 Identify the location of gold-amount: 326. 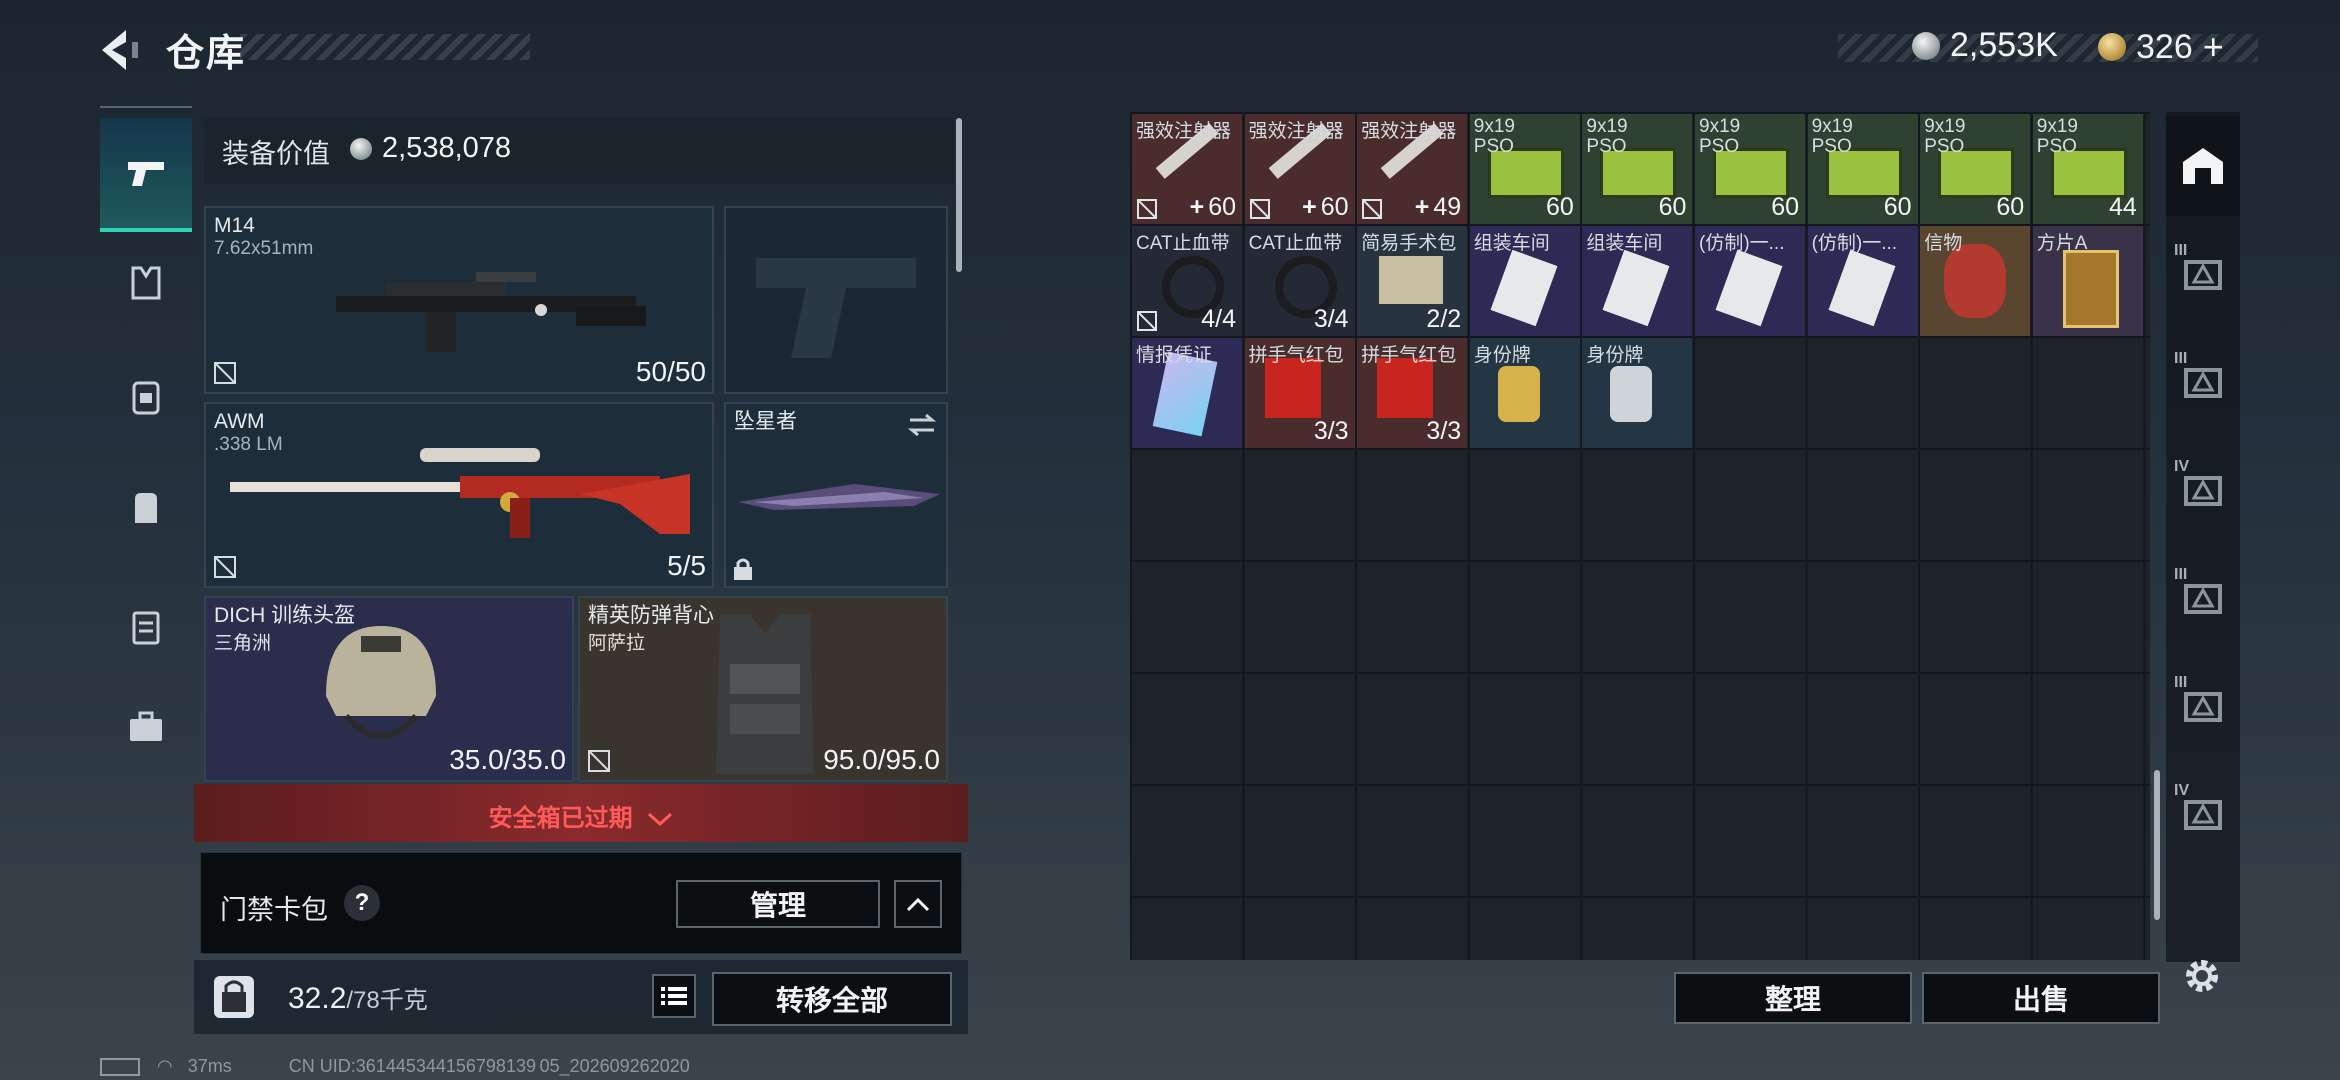
(2164, 46).